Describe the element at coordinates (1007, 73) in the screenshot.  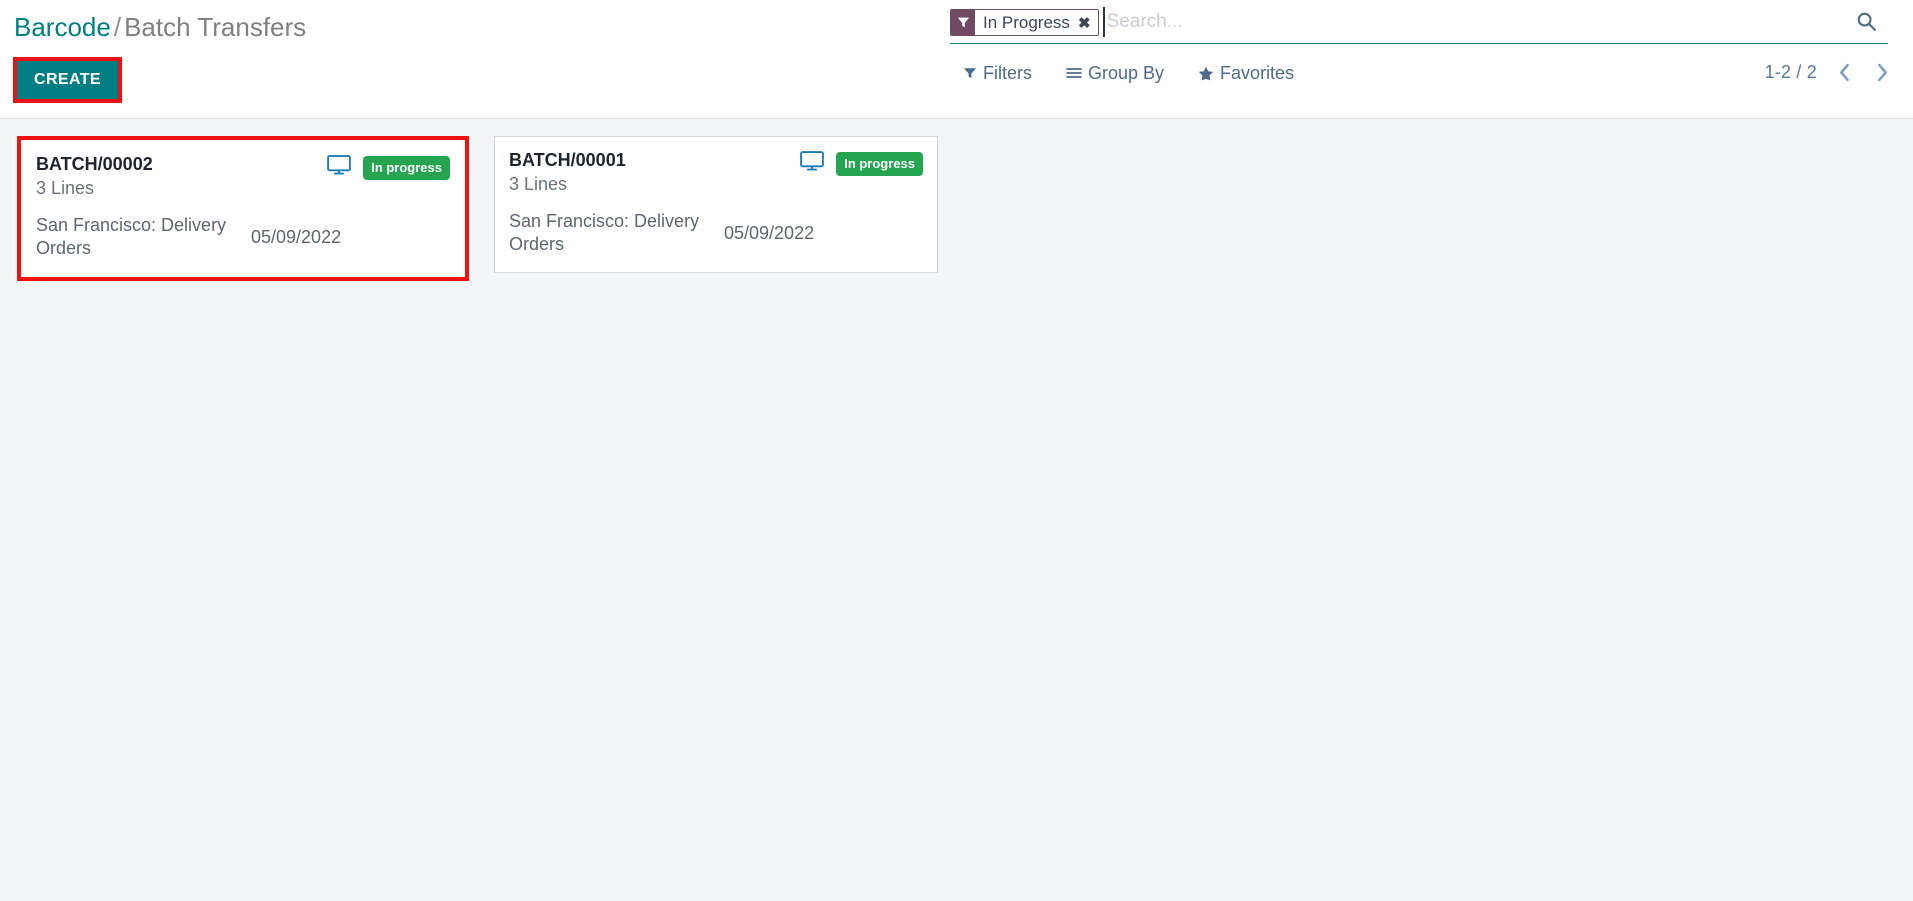
I see `filters-menu-label: Filters` at that location.